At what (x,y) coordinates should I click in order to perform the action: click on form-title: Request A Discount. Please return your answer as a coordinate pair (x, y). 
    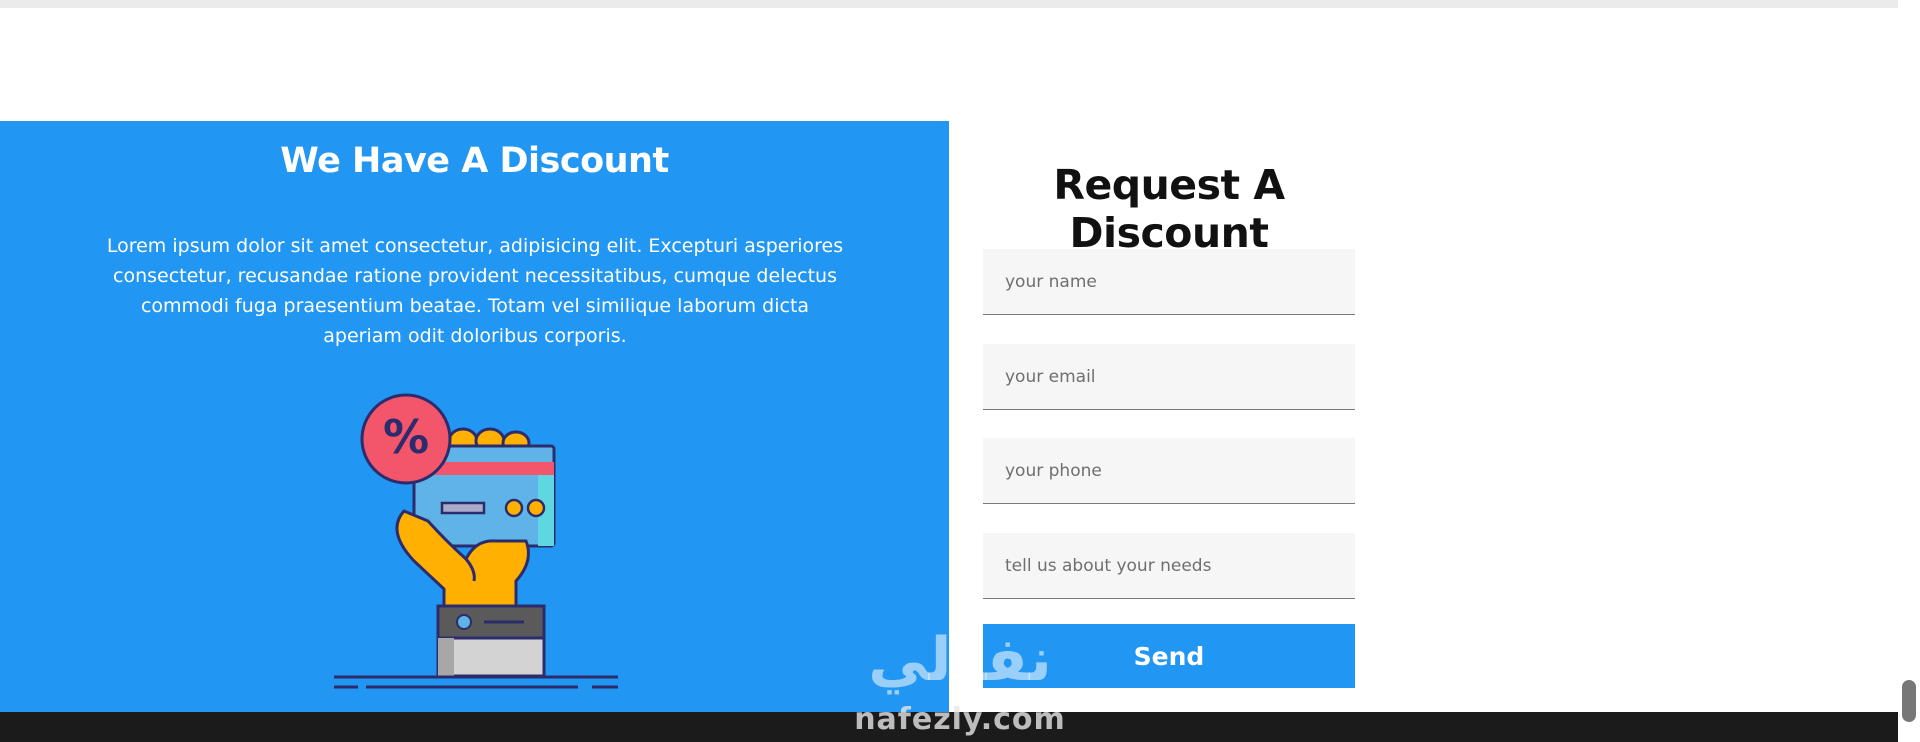
    Looking at the image, I should click on (1169, 209).